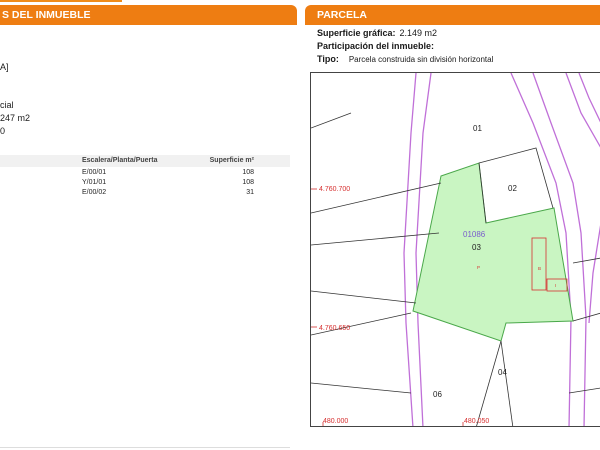 Image resolution: width=600 pixels, height=450 pixels. Describe the element at coordinates (418, 33) in the screenshot. I see `superficie-value: 2.149 m2` at that location.